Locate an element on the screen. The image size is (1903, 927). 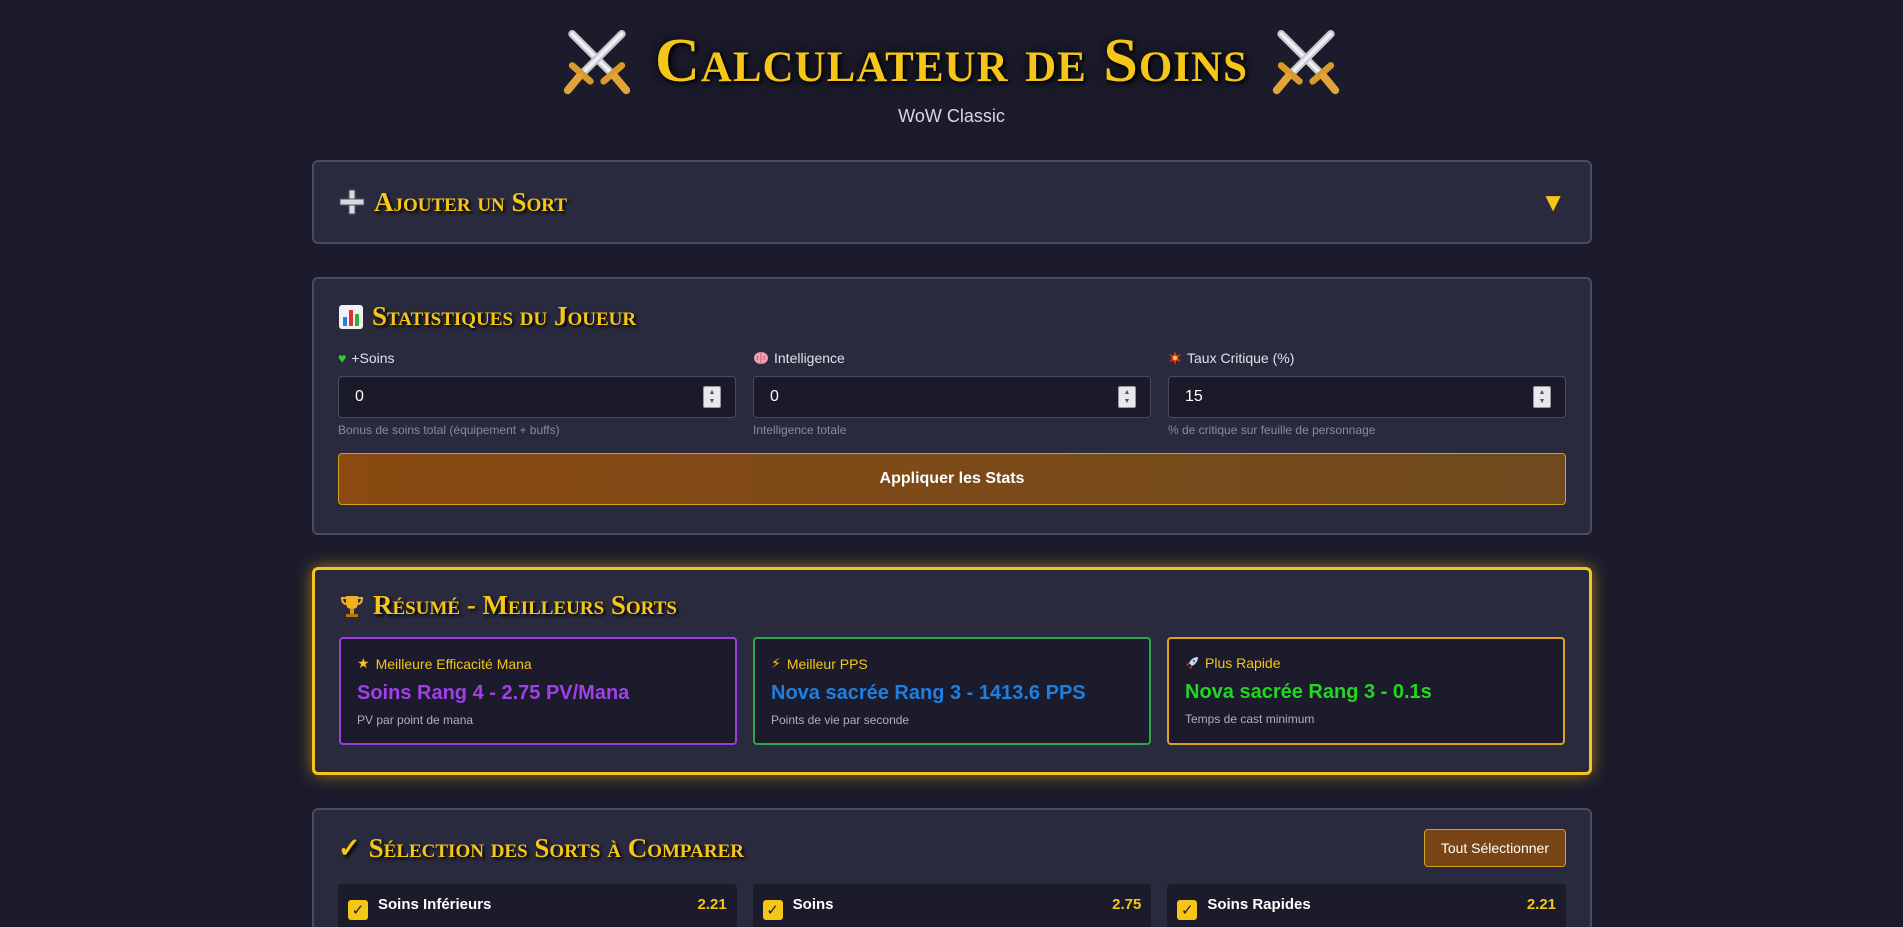
brain-icon is located at coordinates (761, 358).